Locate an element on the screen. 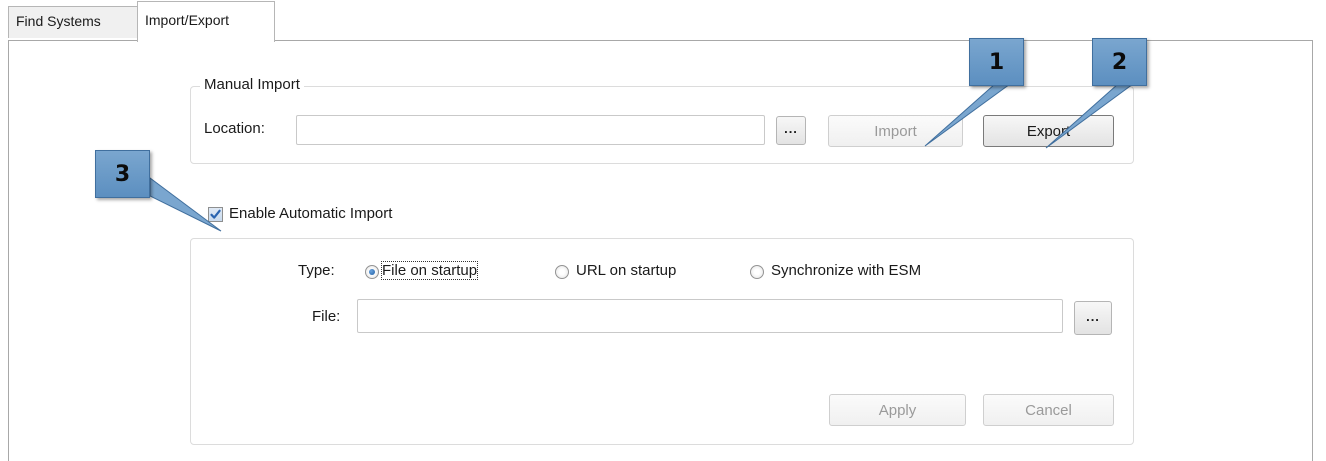 This screenshot has height=461, width=1326. export-button-label: Export is located at coordinates (1048, 131).